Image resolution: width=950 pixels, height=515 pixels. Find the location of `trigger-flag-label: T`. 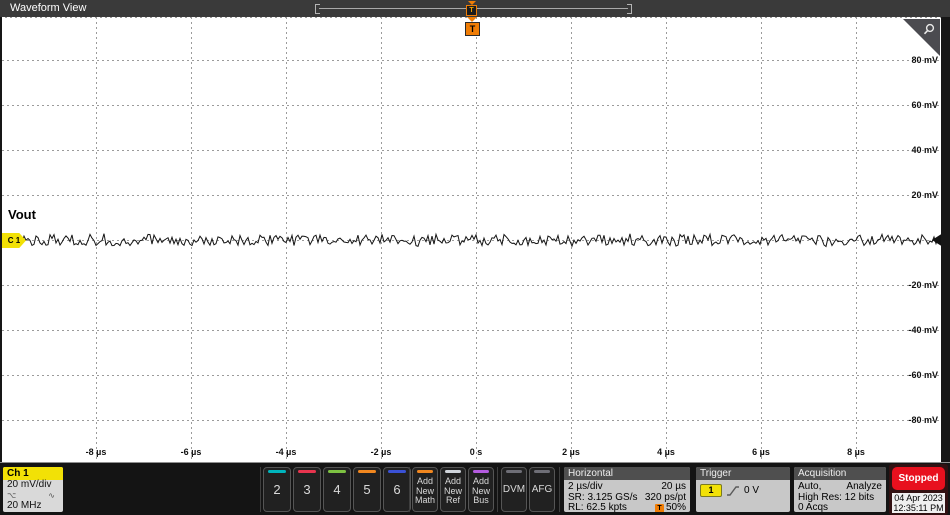

trigger-flag-label: T is located at coordinates (472, 29).